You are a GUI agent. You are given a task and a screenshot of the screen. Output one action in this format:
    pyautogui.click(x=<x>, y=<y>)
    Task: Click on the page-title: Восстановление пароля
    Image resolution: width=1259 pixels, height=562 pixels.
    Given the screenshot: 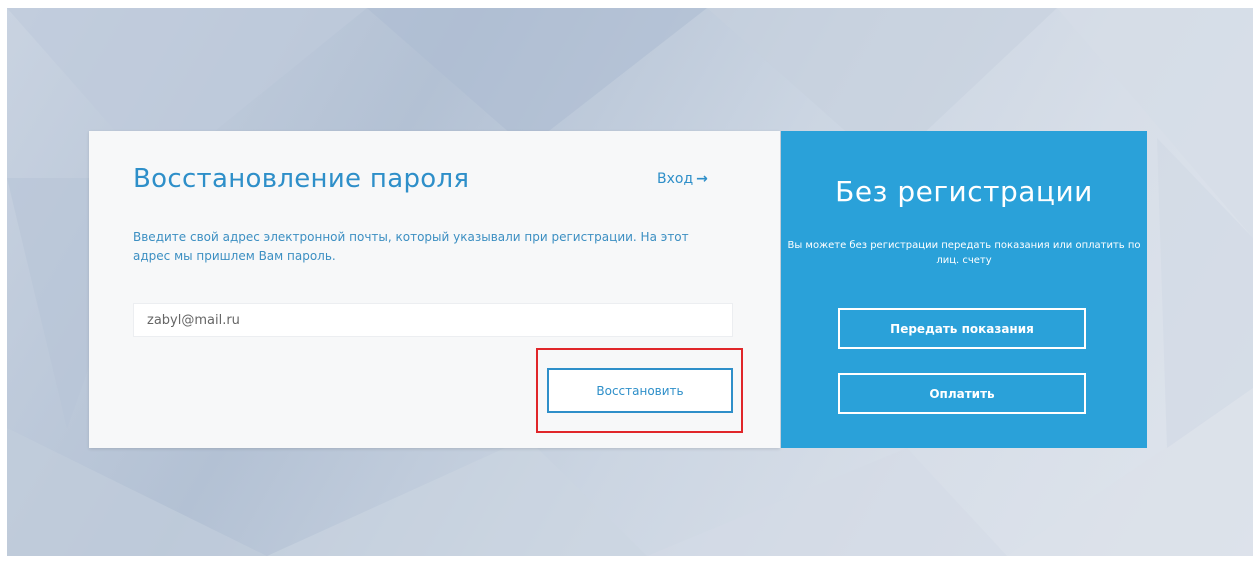 What is the action you would take?
    pyautogui.click(x=301, y=179)
    